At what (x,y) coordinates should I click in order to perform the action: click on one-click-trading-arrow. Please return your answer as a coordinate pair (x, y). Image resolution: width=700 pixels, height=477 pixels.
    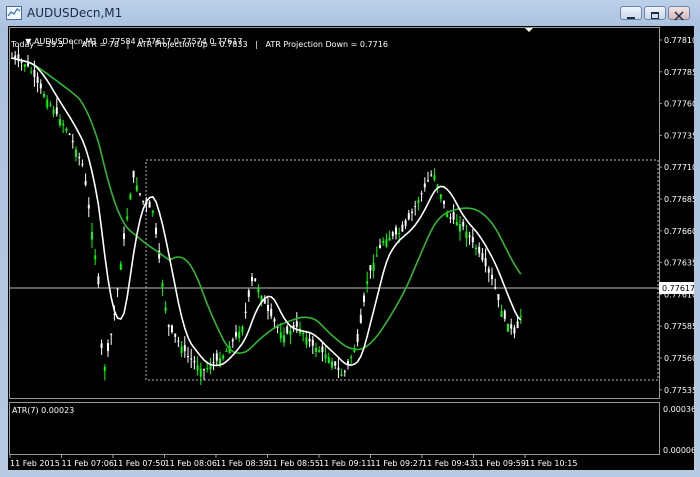
    Looking at the image, I should click on (529, 30).